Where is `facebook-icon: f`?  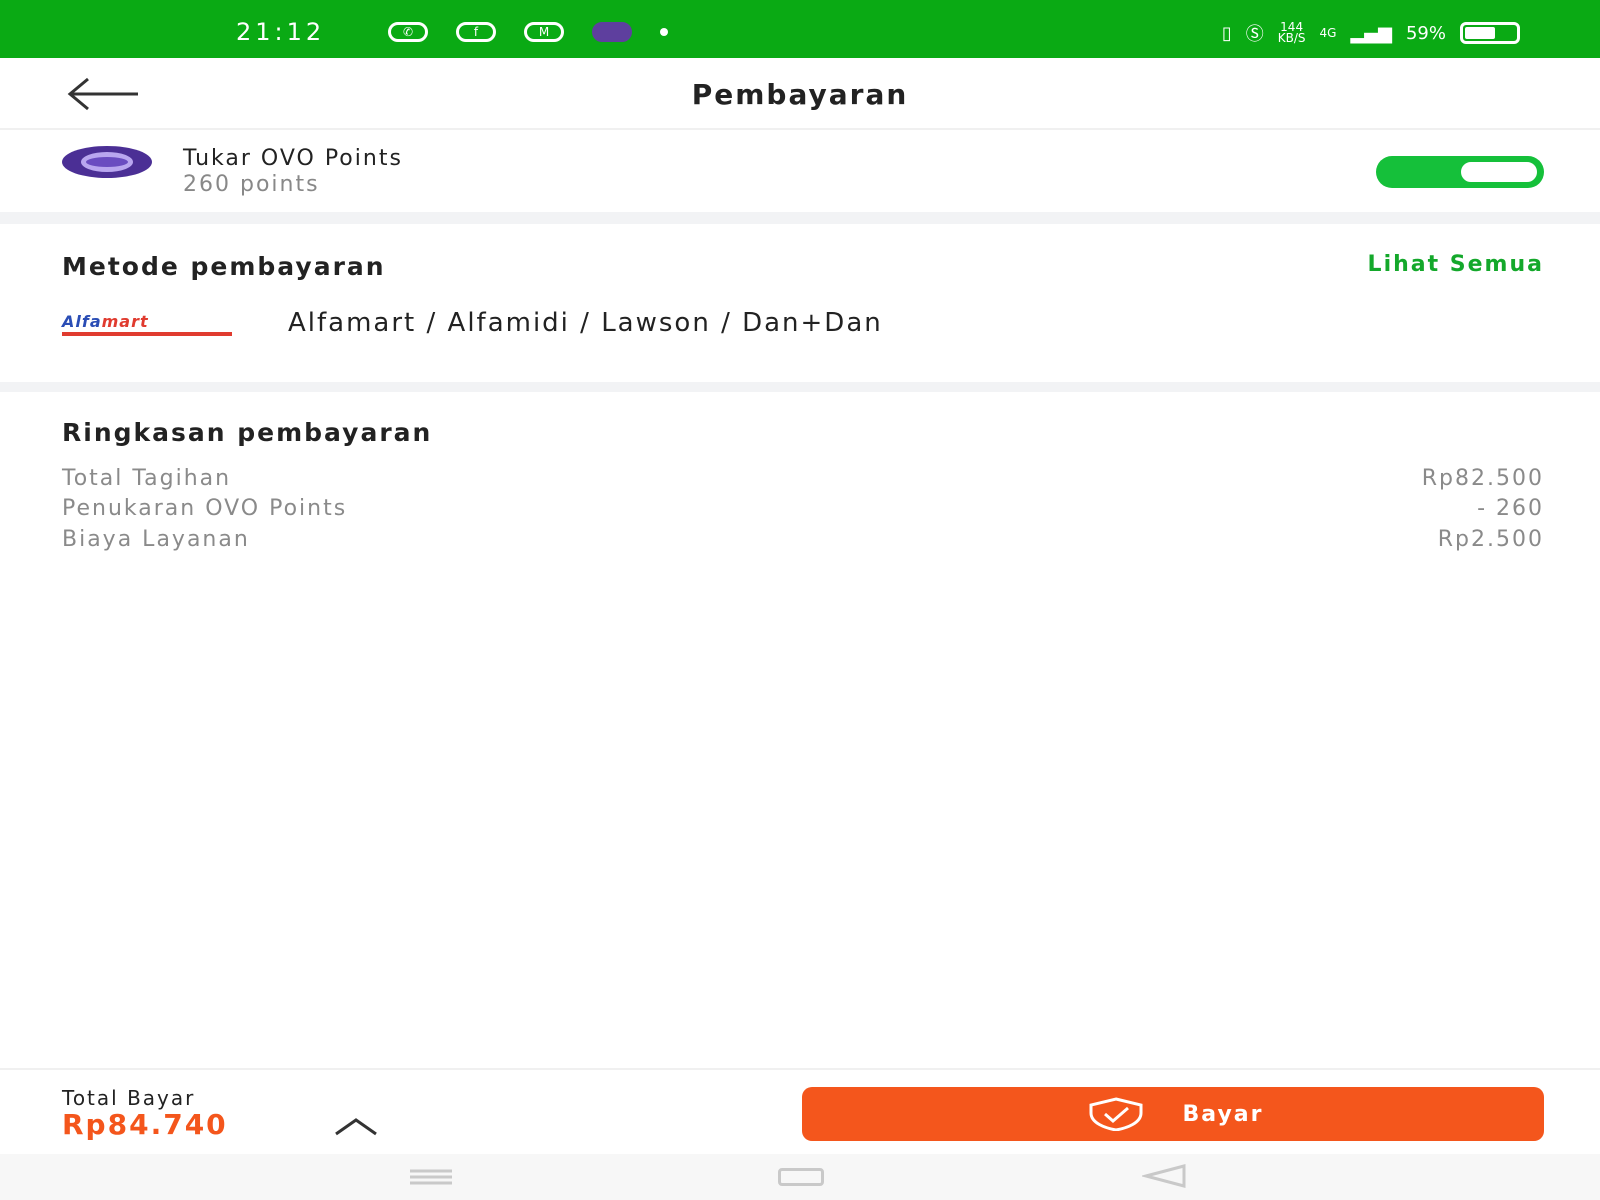 facebook-icon: f is located at coordinates (476, 32).